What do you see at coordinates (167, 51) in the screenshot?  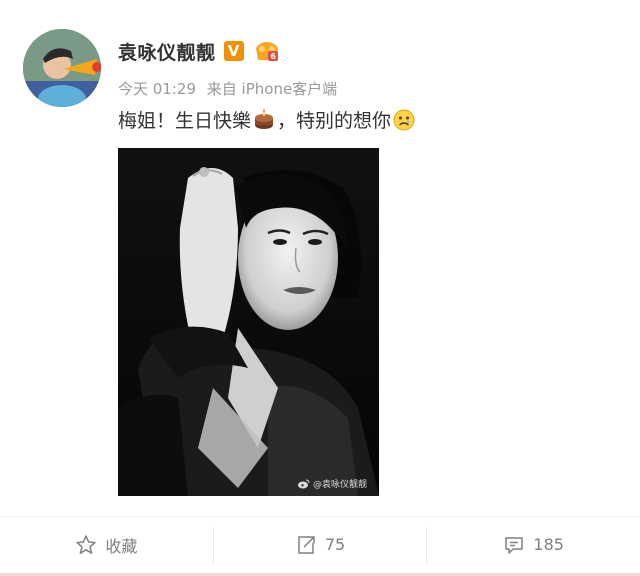 I see `author-name: 袁咏仪靓靓` at bounding box center [167, 51].